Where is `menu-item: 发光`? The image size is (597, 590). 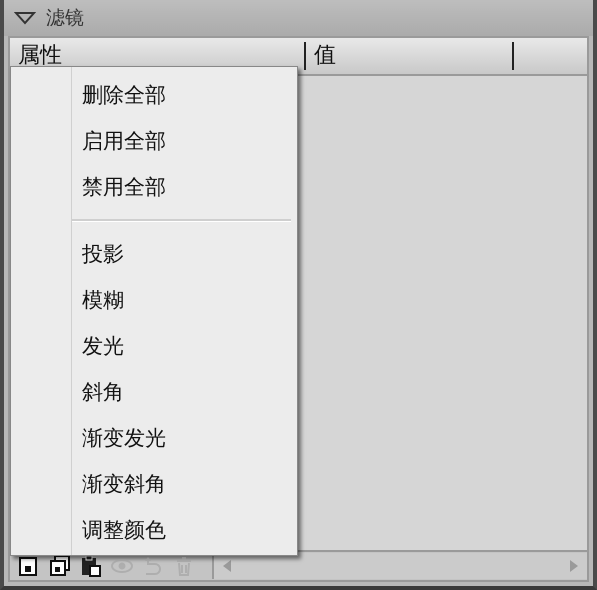 menu-item: 发光 is located at coordinates (184, 346).